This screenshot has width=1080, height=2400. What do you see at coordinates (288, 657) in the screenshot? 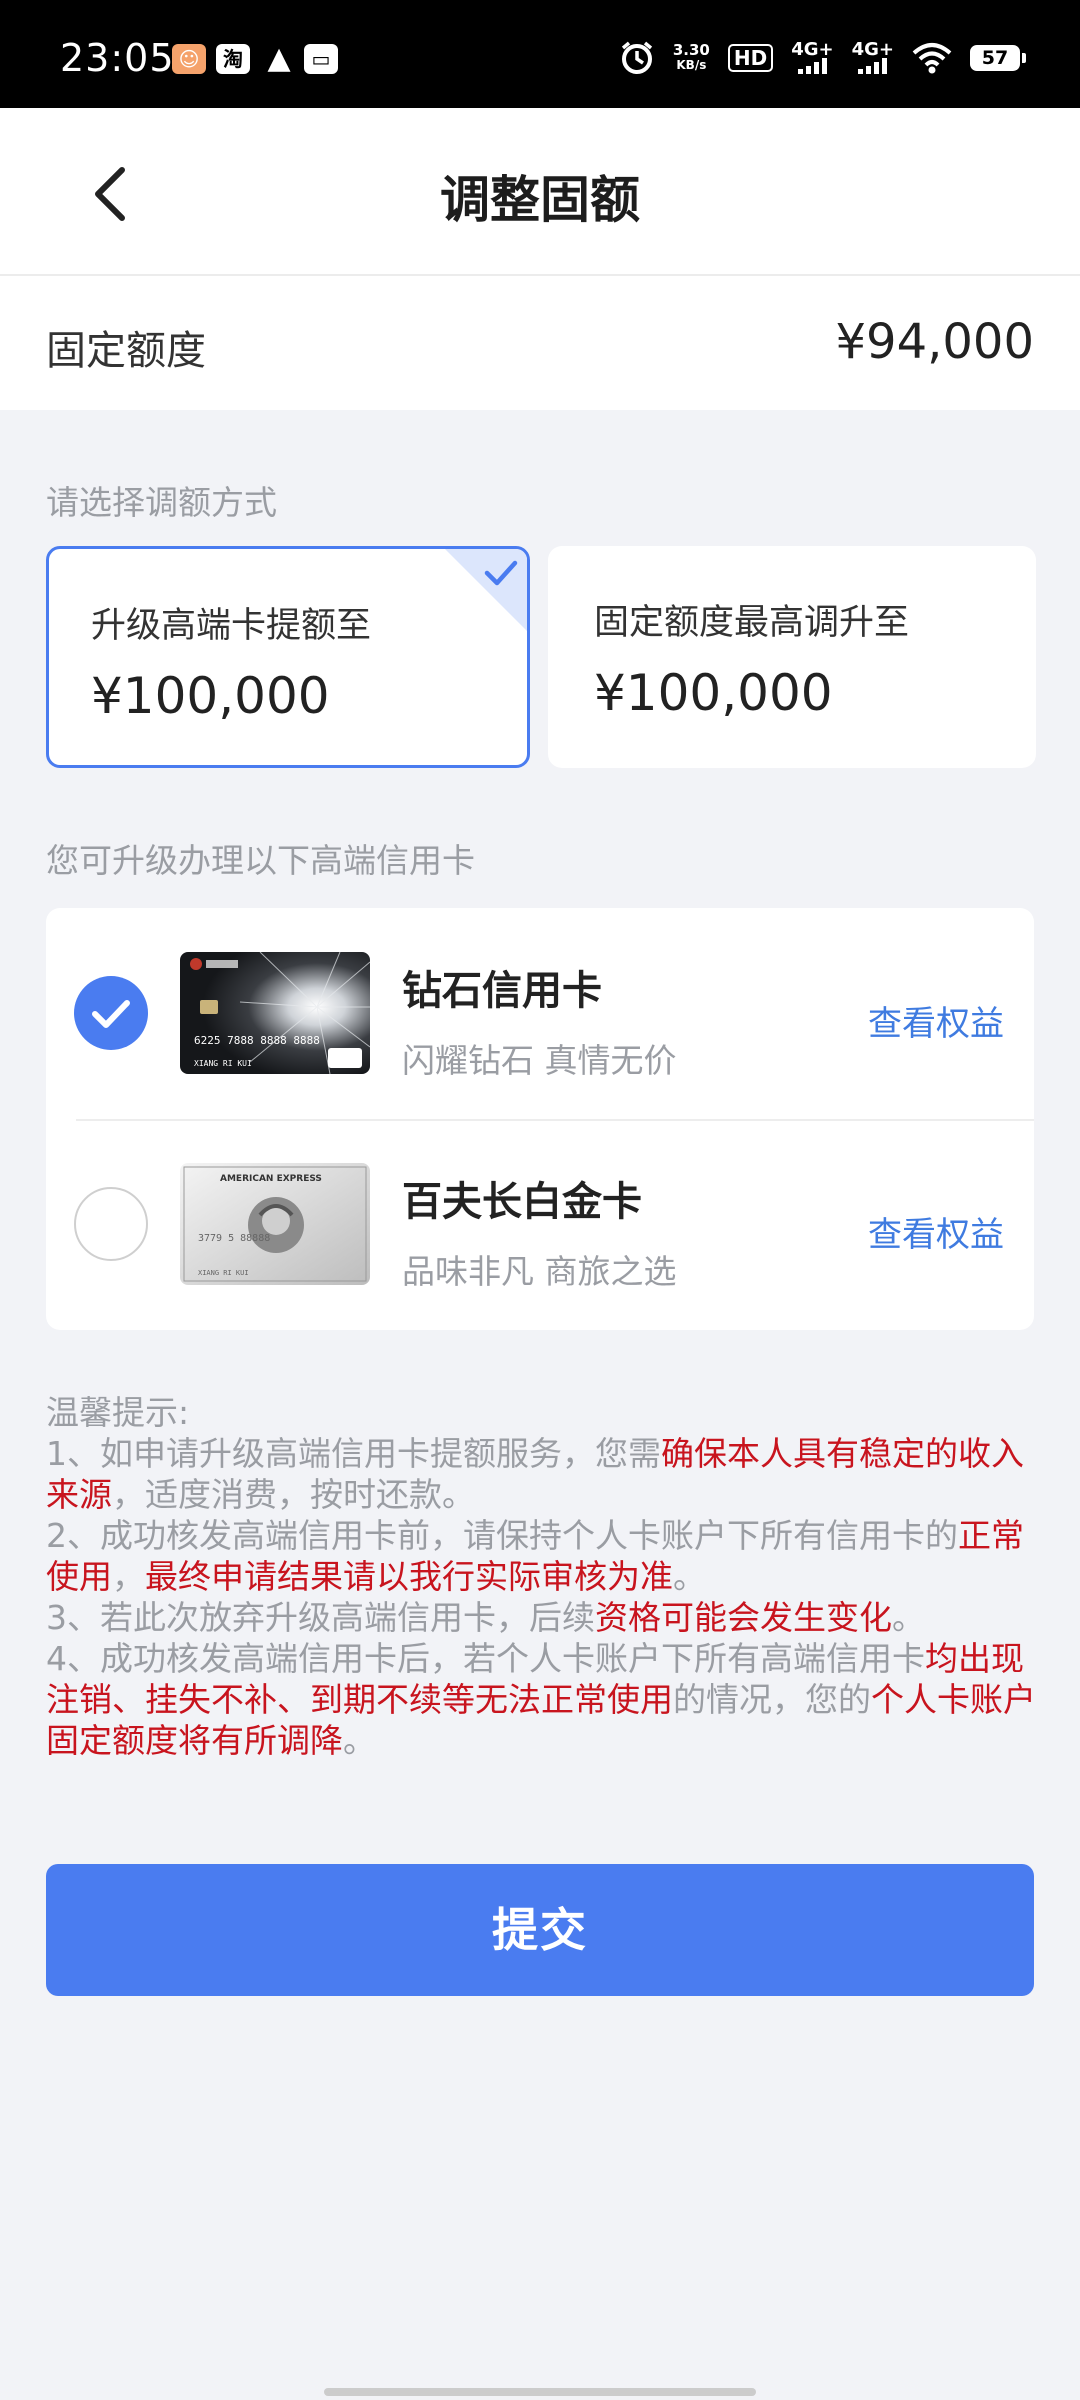
I see `option-upgrade-card: 升级高端卡提额至 ¥100,000` at bounding box center [288, 657].